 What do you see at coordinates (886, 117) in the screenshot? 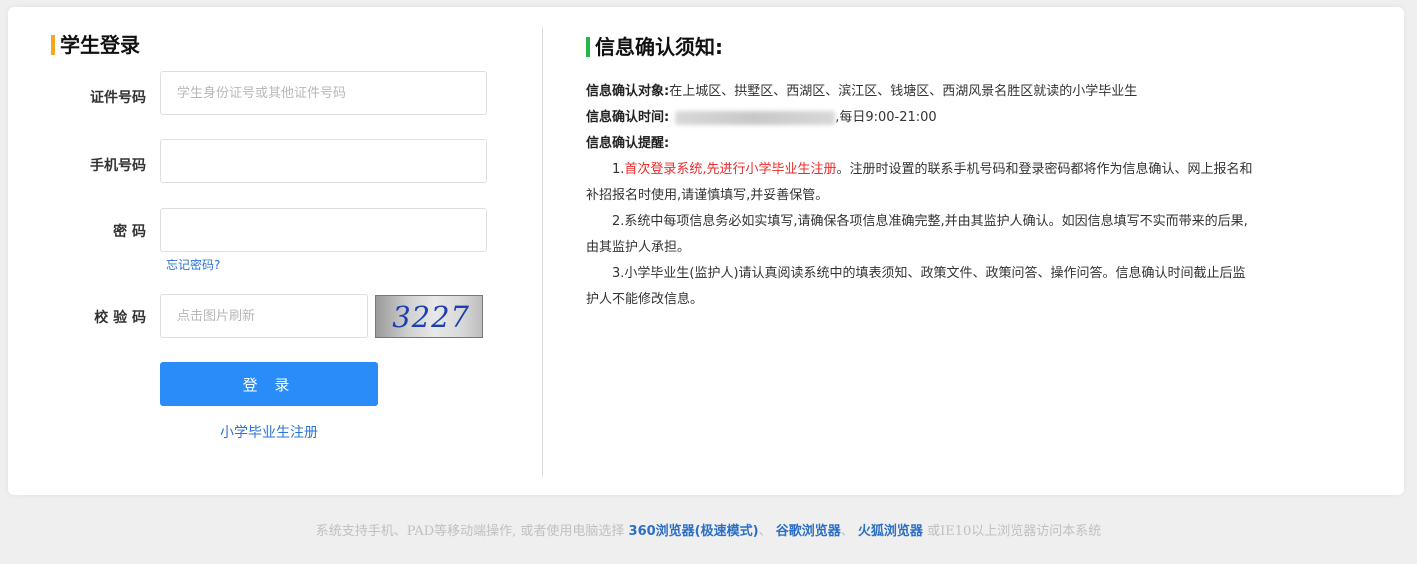
I see `notice-time-suffix: ,每日9:00-21:00` at bounding box center [886, 117].